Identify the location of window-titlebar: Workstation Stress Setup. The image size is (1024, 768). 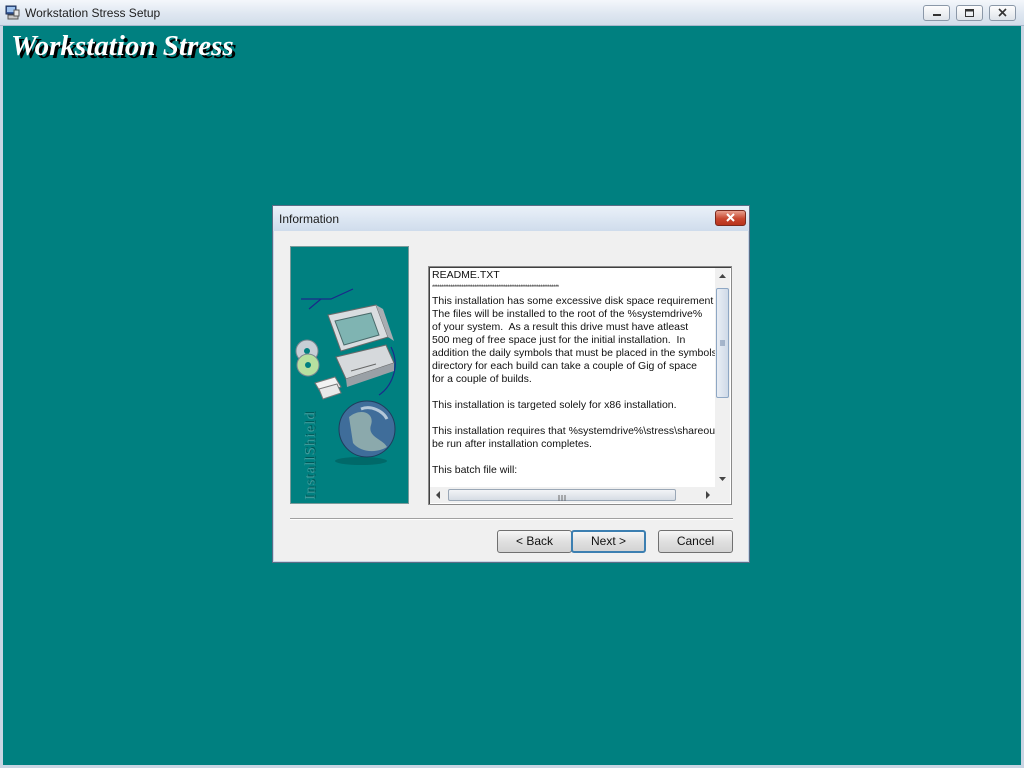
(512, 13).